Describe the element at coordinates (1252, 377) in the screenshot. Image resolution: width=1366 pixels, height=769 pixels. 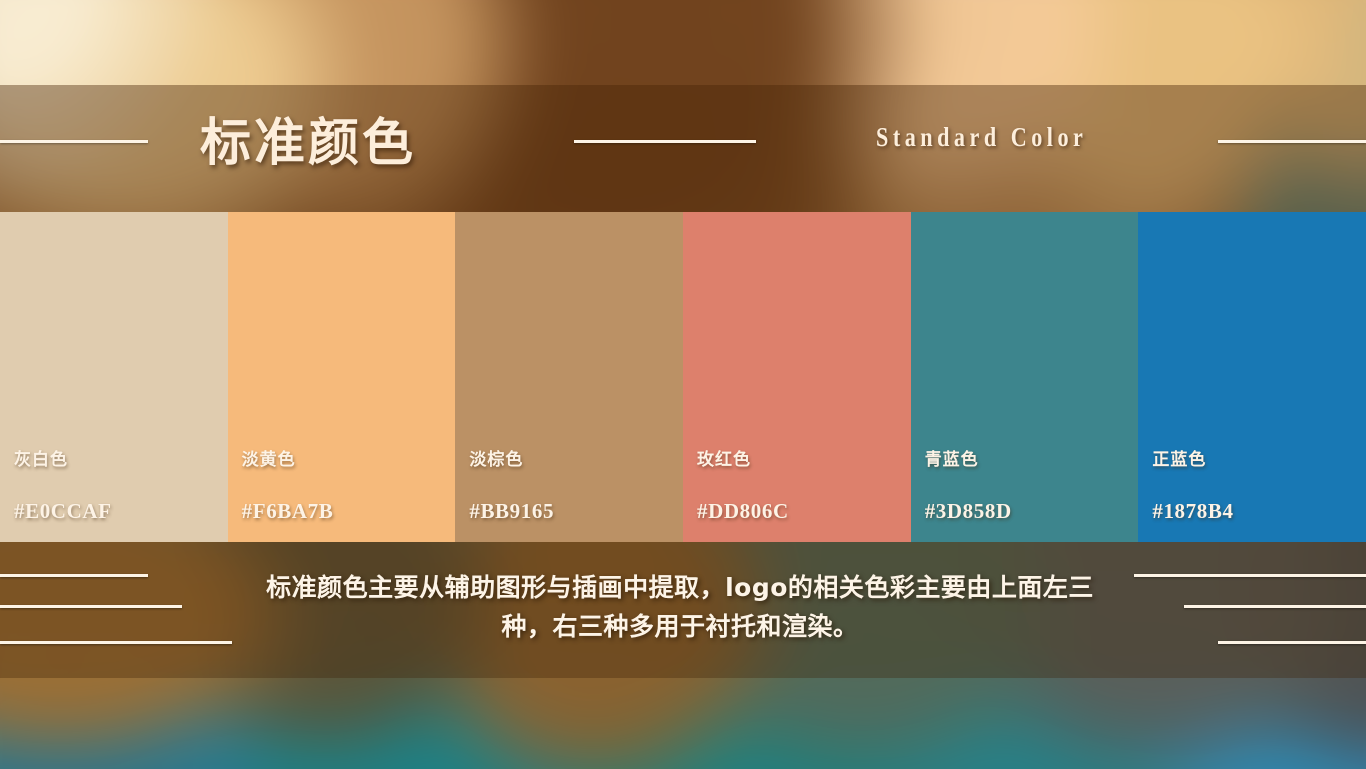
I see `color-swatch-5: 正蓝色 #1878B4` at that location.